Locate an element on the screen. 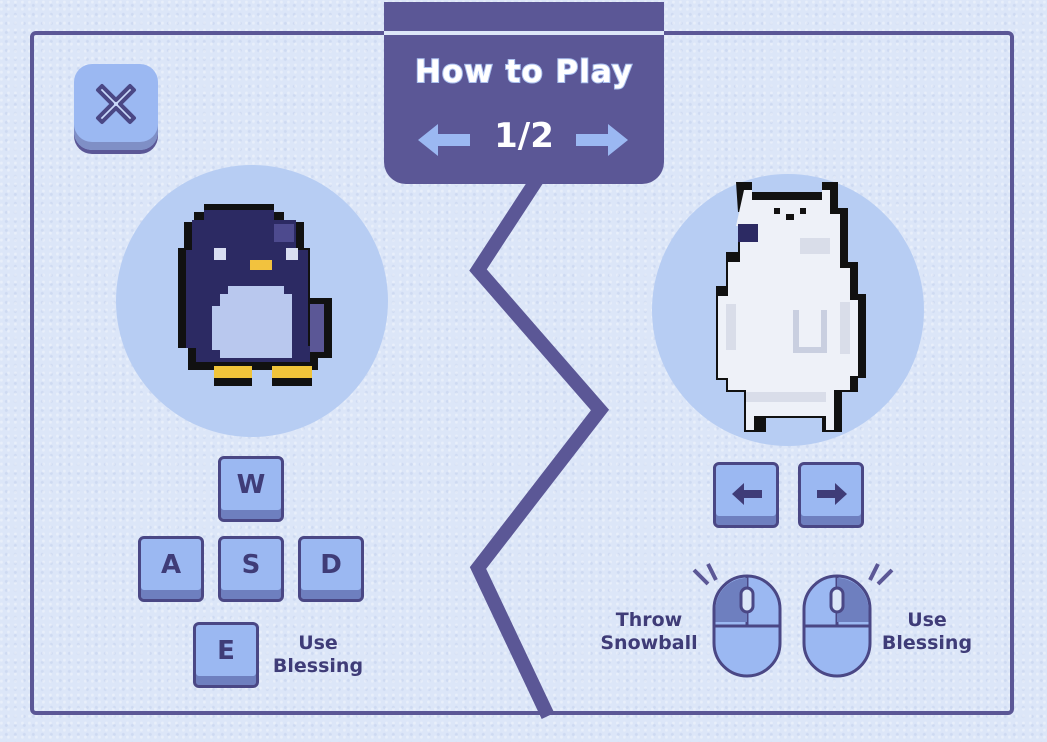 The width and height of the screenshot is (1047, 742). page-title: How to Play is located at coordinates (524, 72).